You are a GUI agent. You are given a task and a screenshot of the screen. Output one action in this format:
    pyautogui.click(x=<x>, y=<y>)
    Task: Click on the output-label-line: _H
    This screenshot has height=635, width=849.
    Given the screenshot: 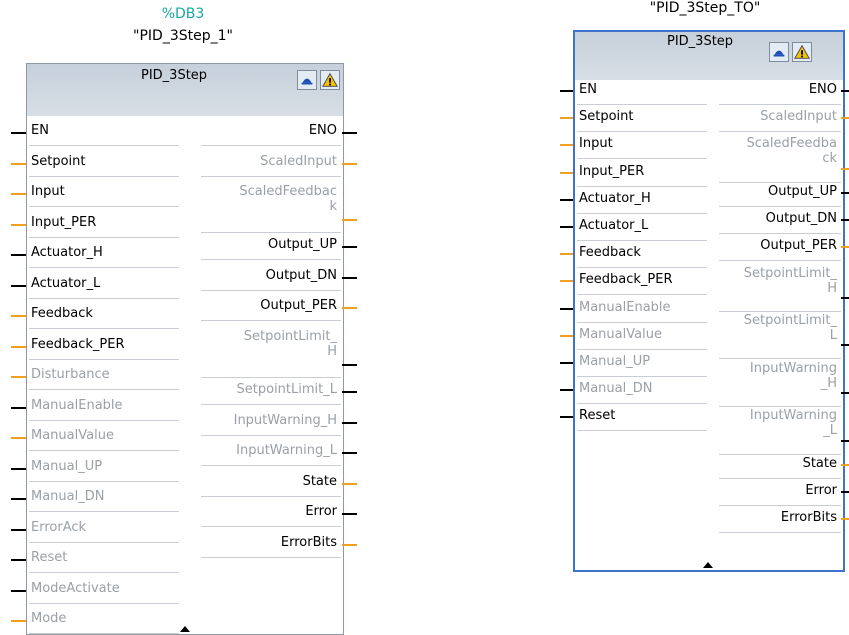 What is the action you would take?
    pyautogui.click(x=828, y=383)
    